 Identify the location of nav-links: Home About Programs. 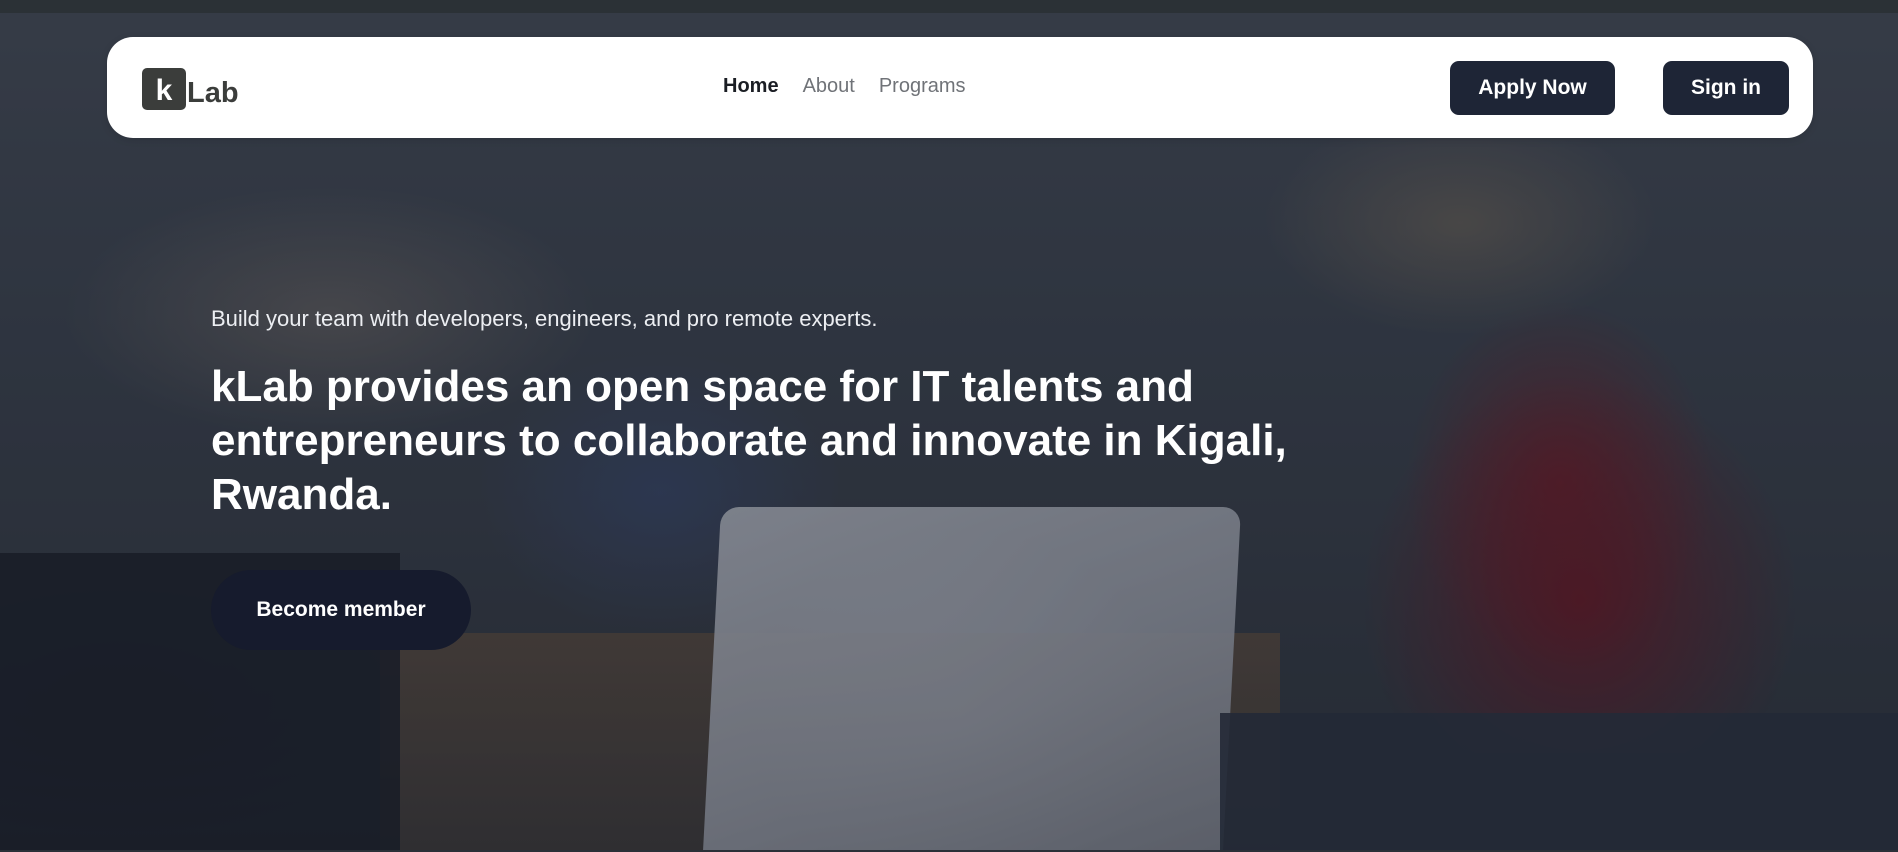
(844, 86).